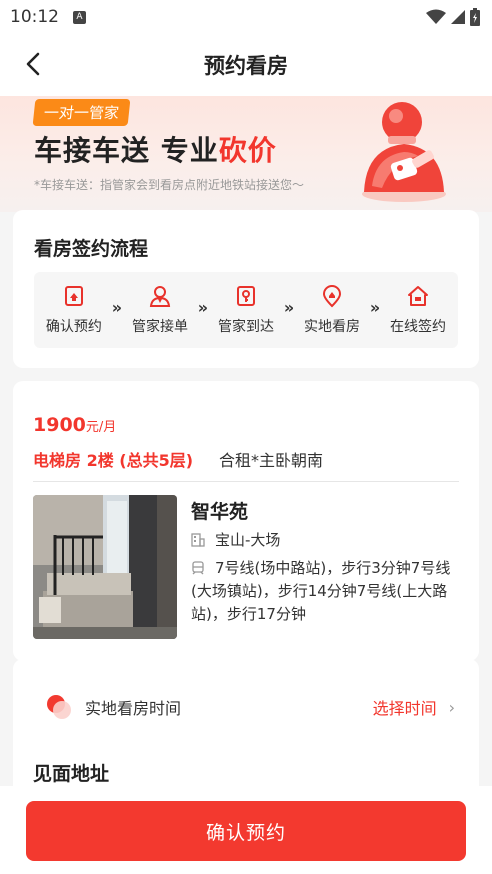 This screenshot has width=492, height=874. Describe the element at coordinates (71, 774) in the screenshot. I see `address-title: 见面地址` at that location.